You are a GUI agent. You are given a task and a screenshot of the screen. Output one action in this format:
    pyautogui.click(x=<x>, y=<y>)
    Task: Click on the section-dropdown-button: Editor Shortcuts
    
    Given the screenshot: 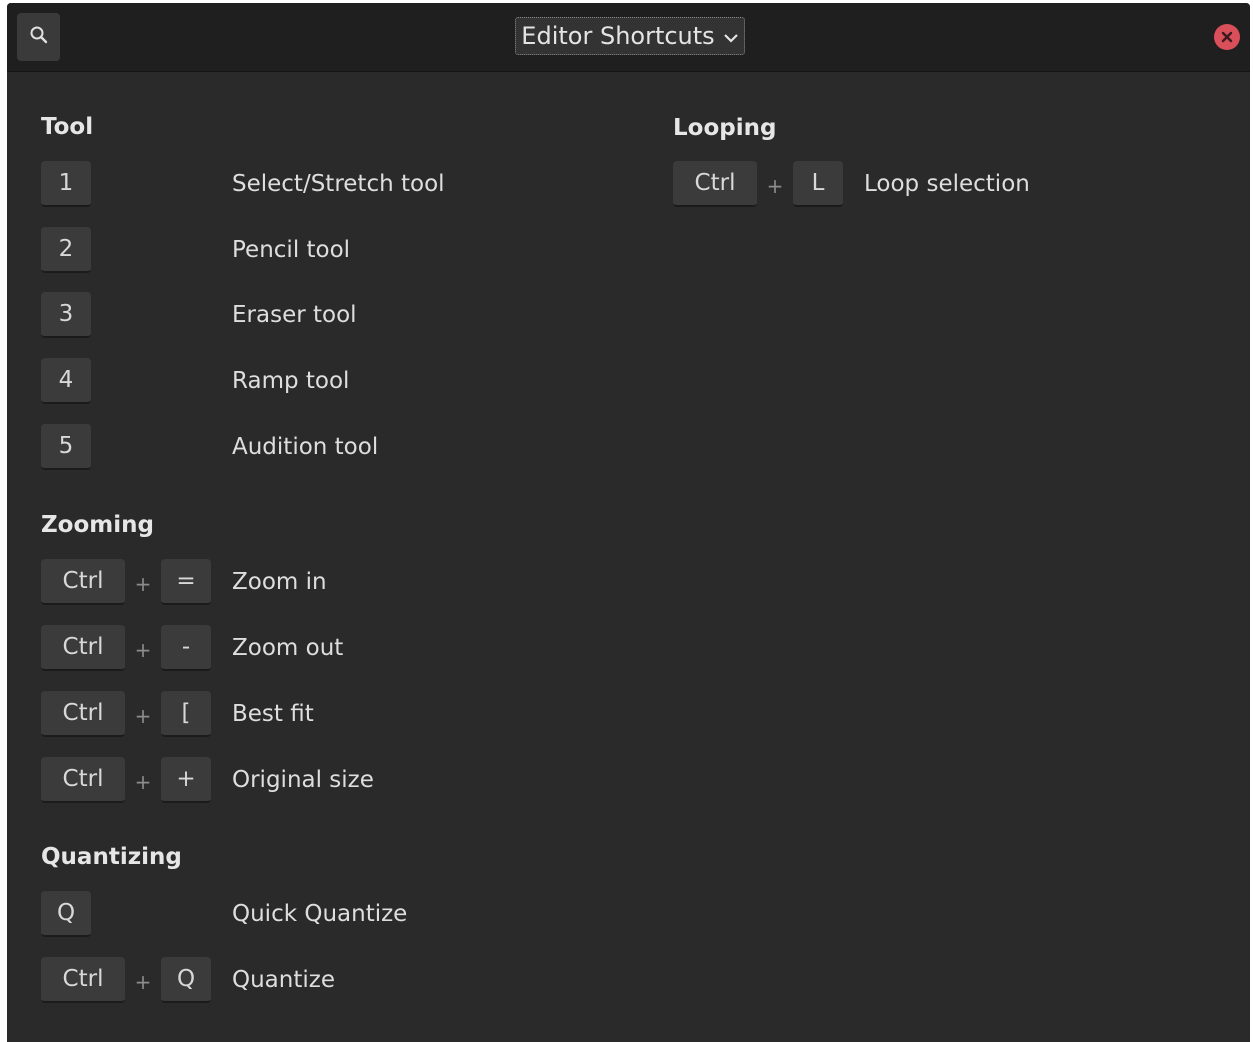 What is the action you would take?
    pyautogui.click(x=630, y=36)
    